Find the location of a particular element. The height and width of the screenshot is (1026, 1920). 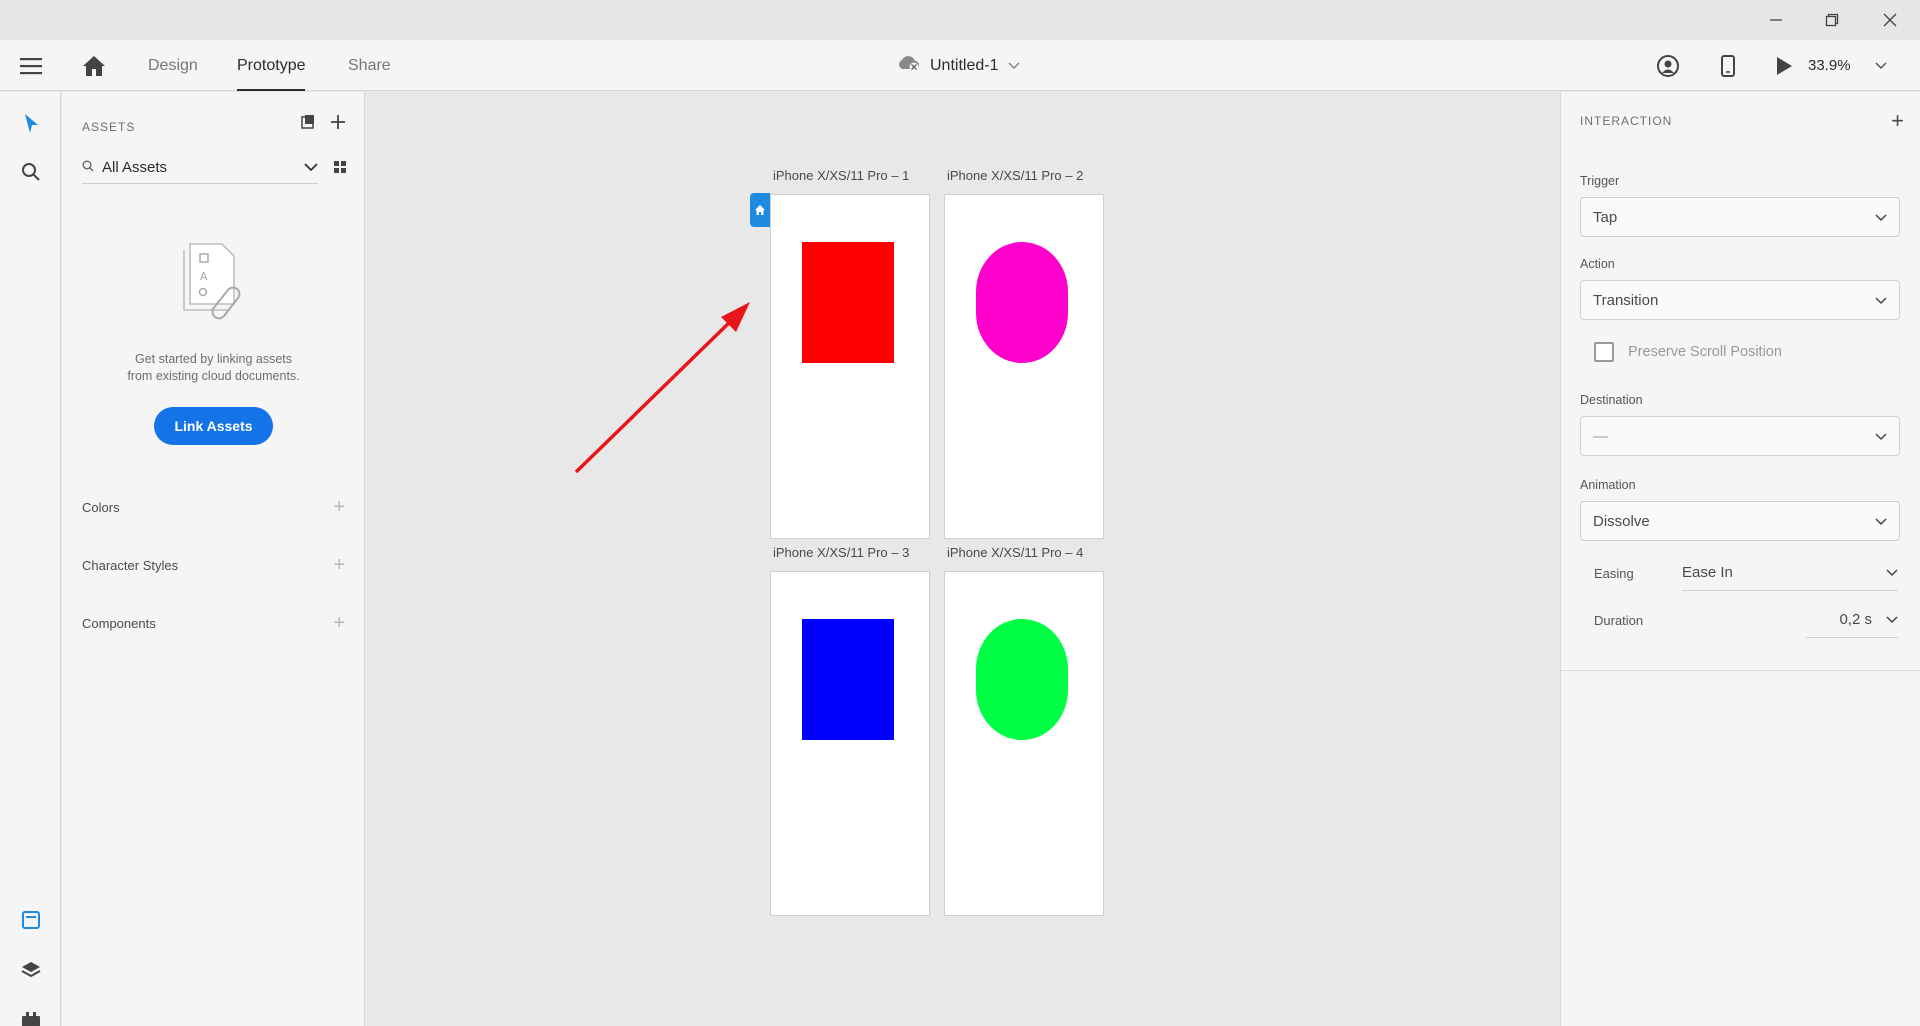

plugins-icon is located at coordinates (30, 1013).